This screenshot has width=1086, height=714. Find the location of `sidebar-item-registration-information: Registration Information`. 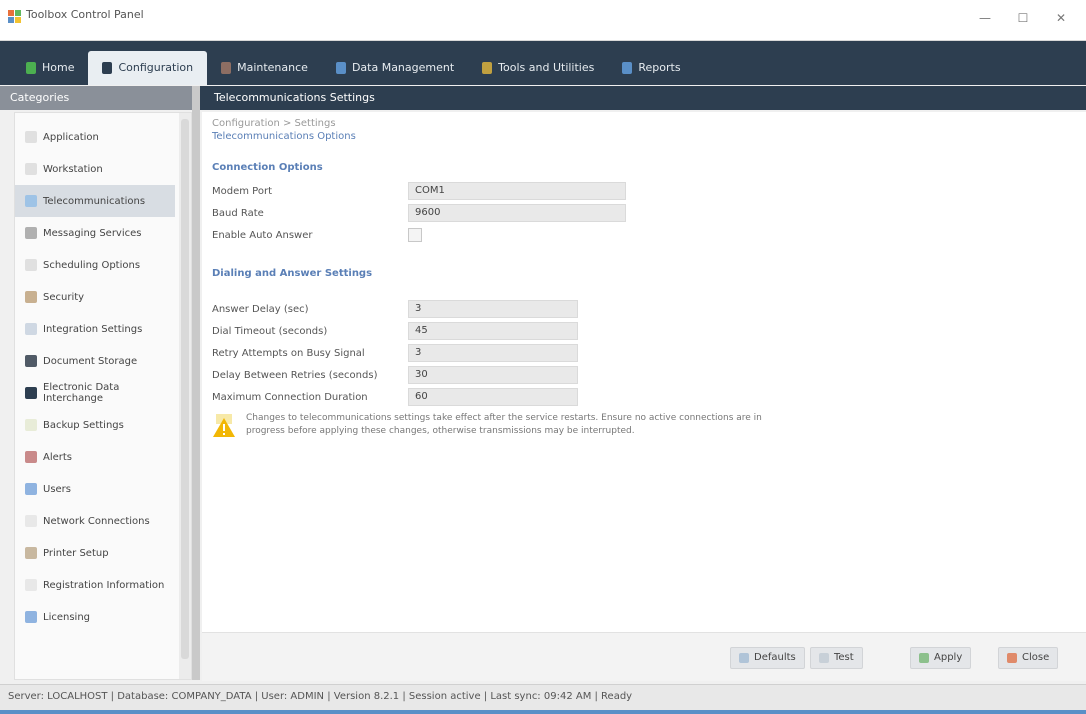

sidebar-item-registration-information: Registration Information is located at coordinates (95, 585).